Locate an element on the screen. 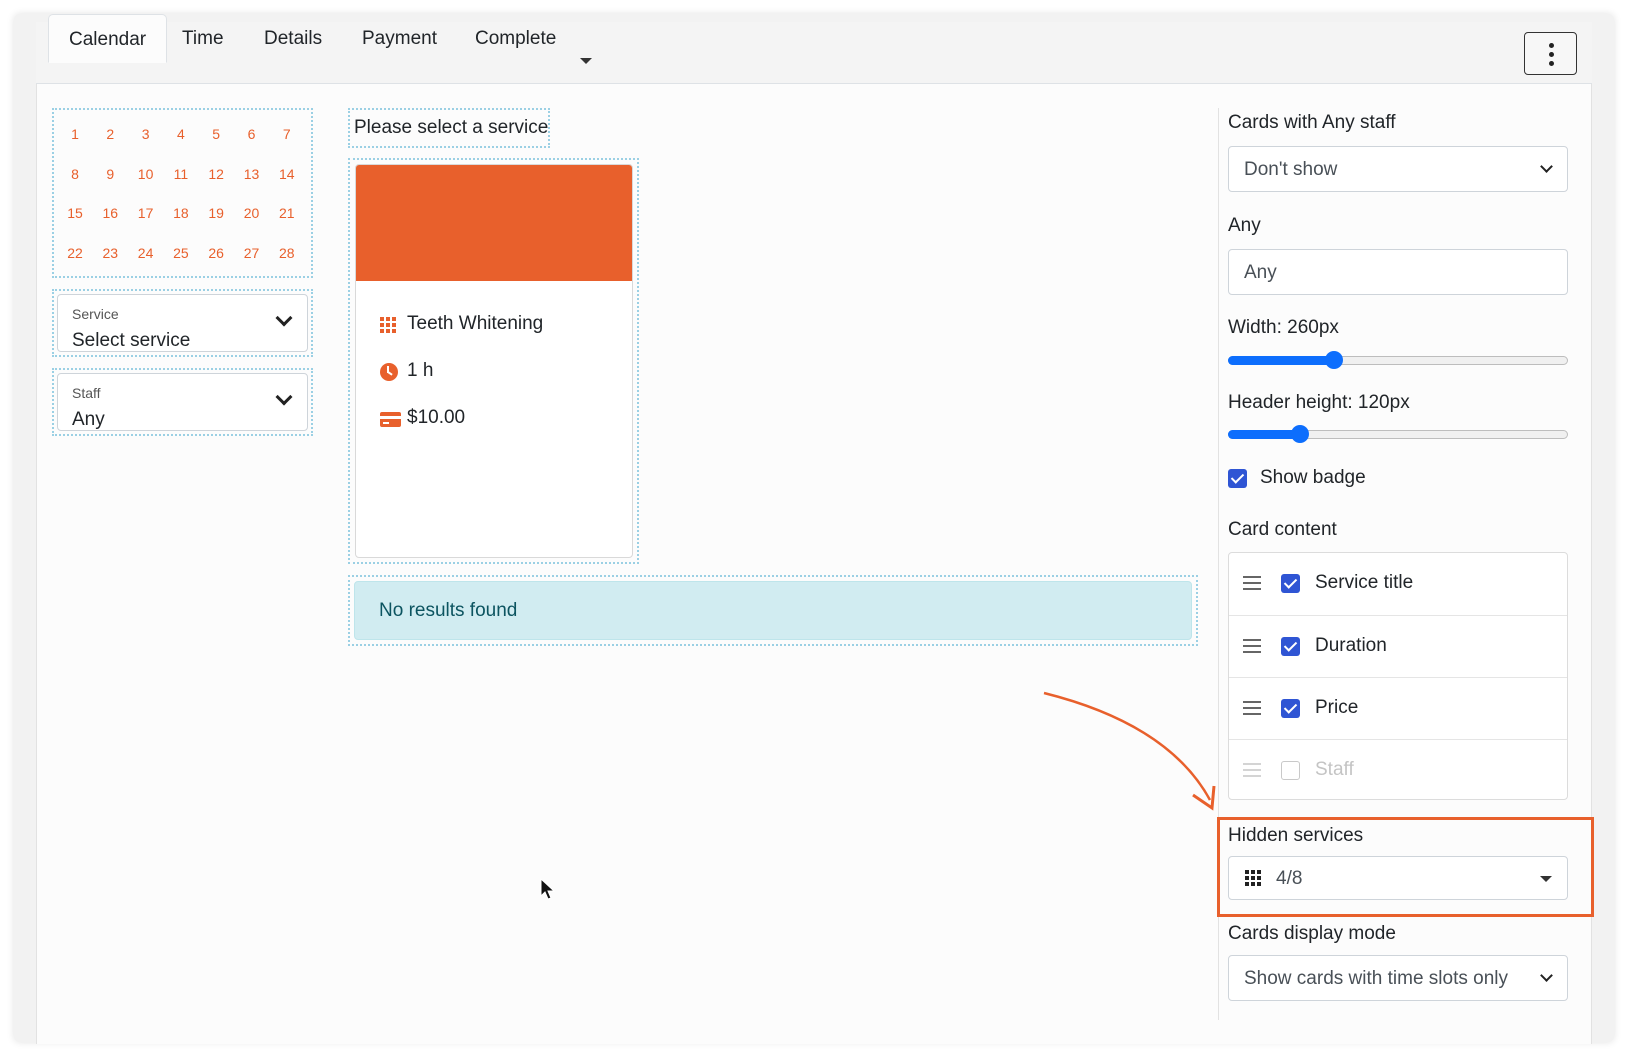 The image size is (1628, 1056). mouse-cursor-icon is located at coordinates (548, 889).